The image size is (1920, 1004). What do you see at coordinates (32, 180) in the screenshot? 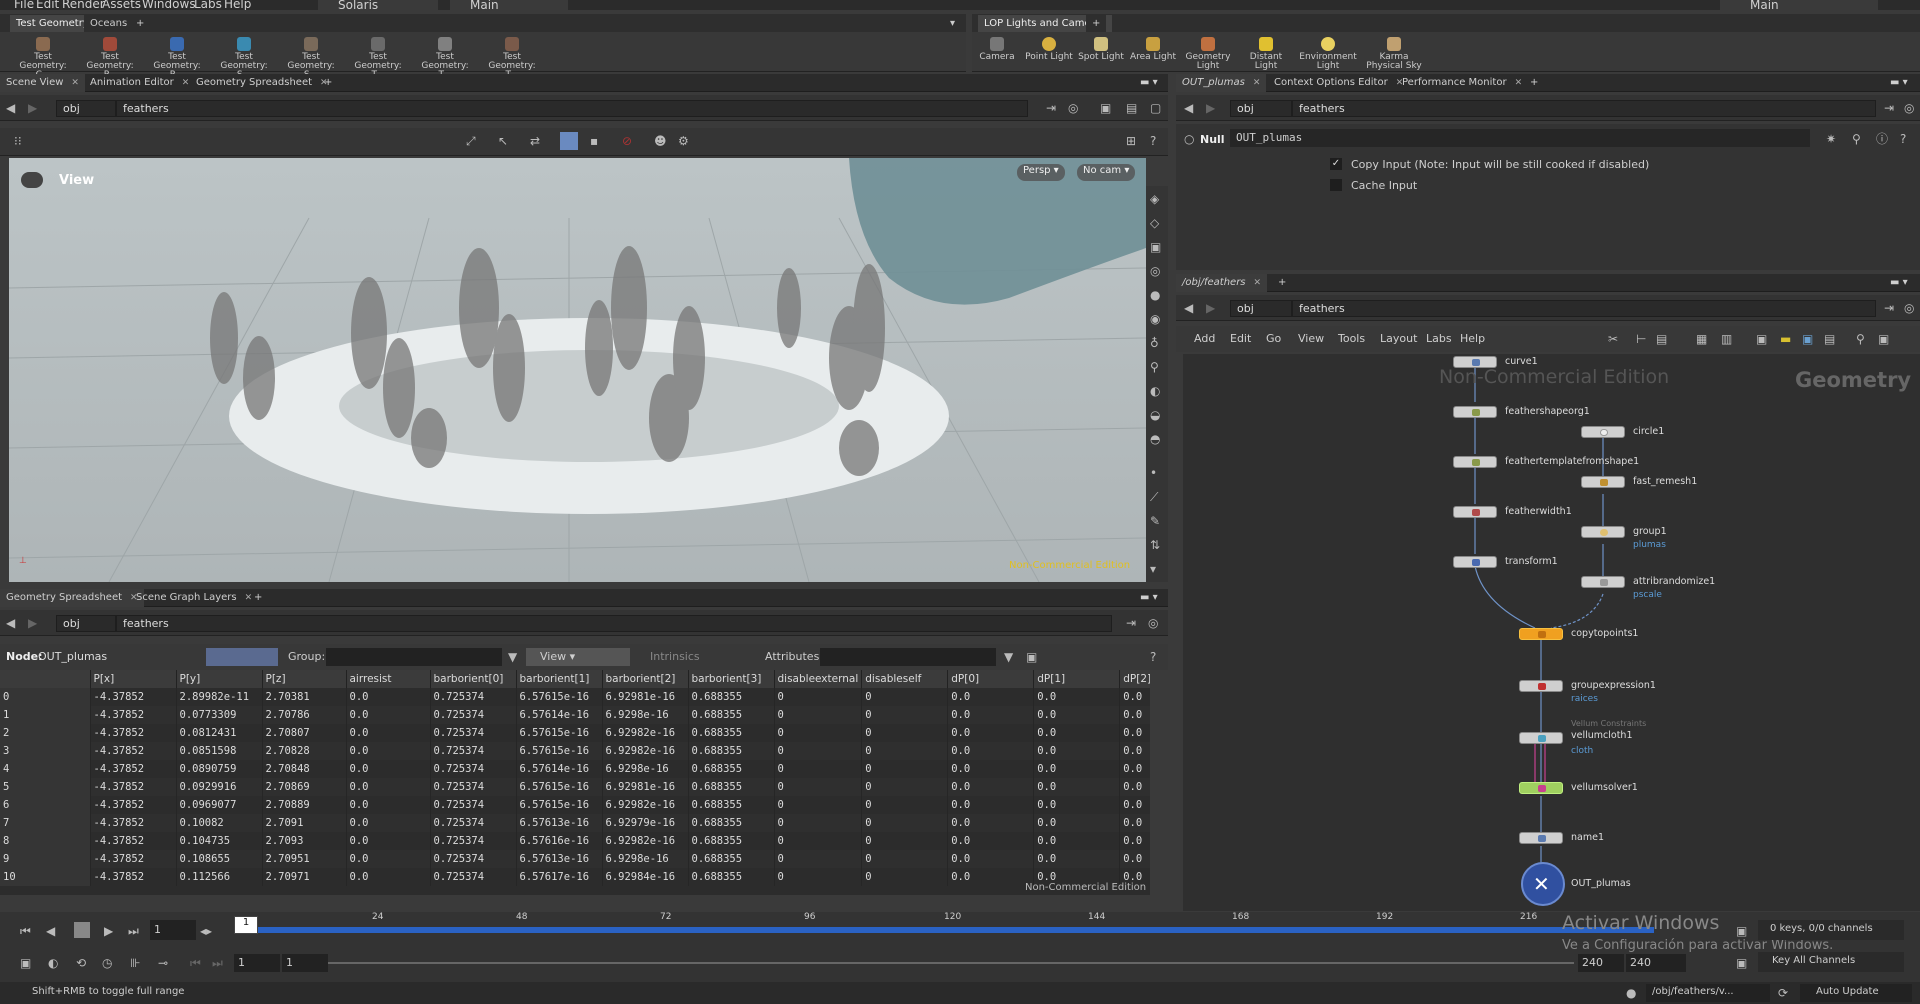
I see `view-camera-icon` at bounding box center [32, 180].